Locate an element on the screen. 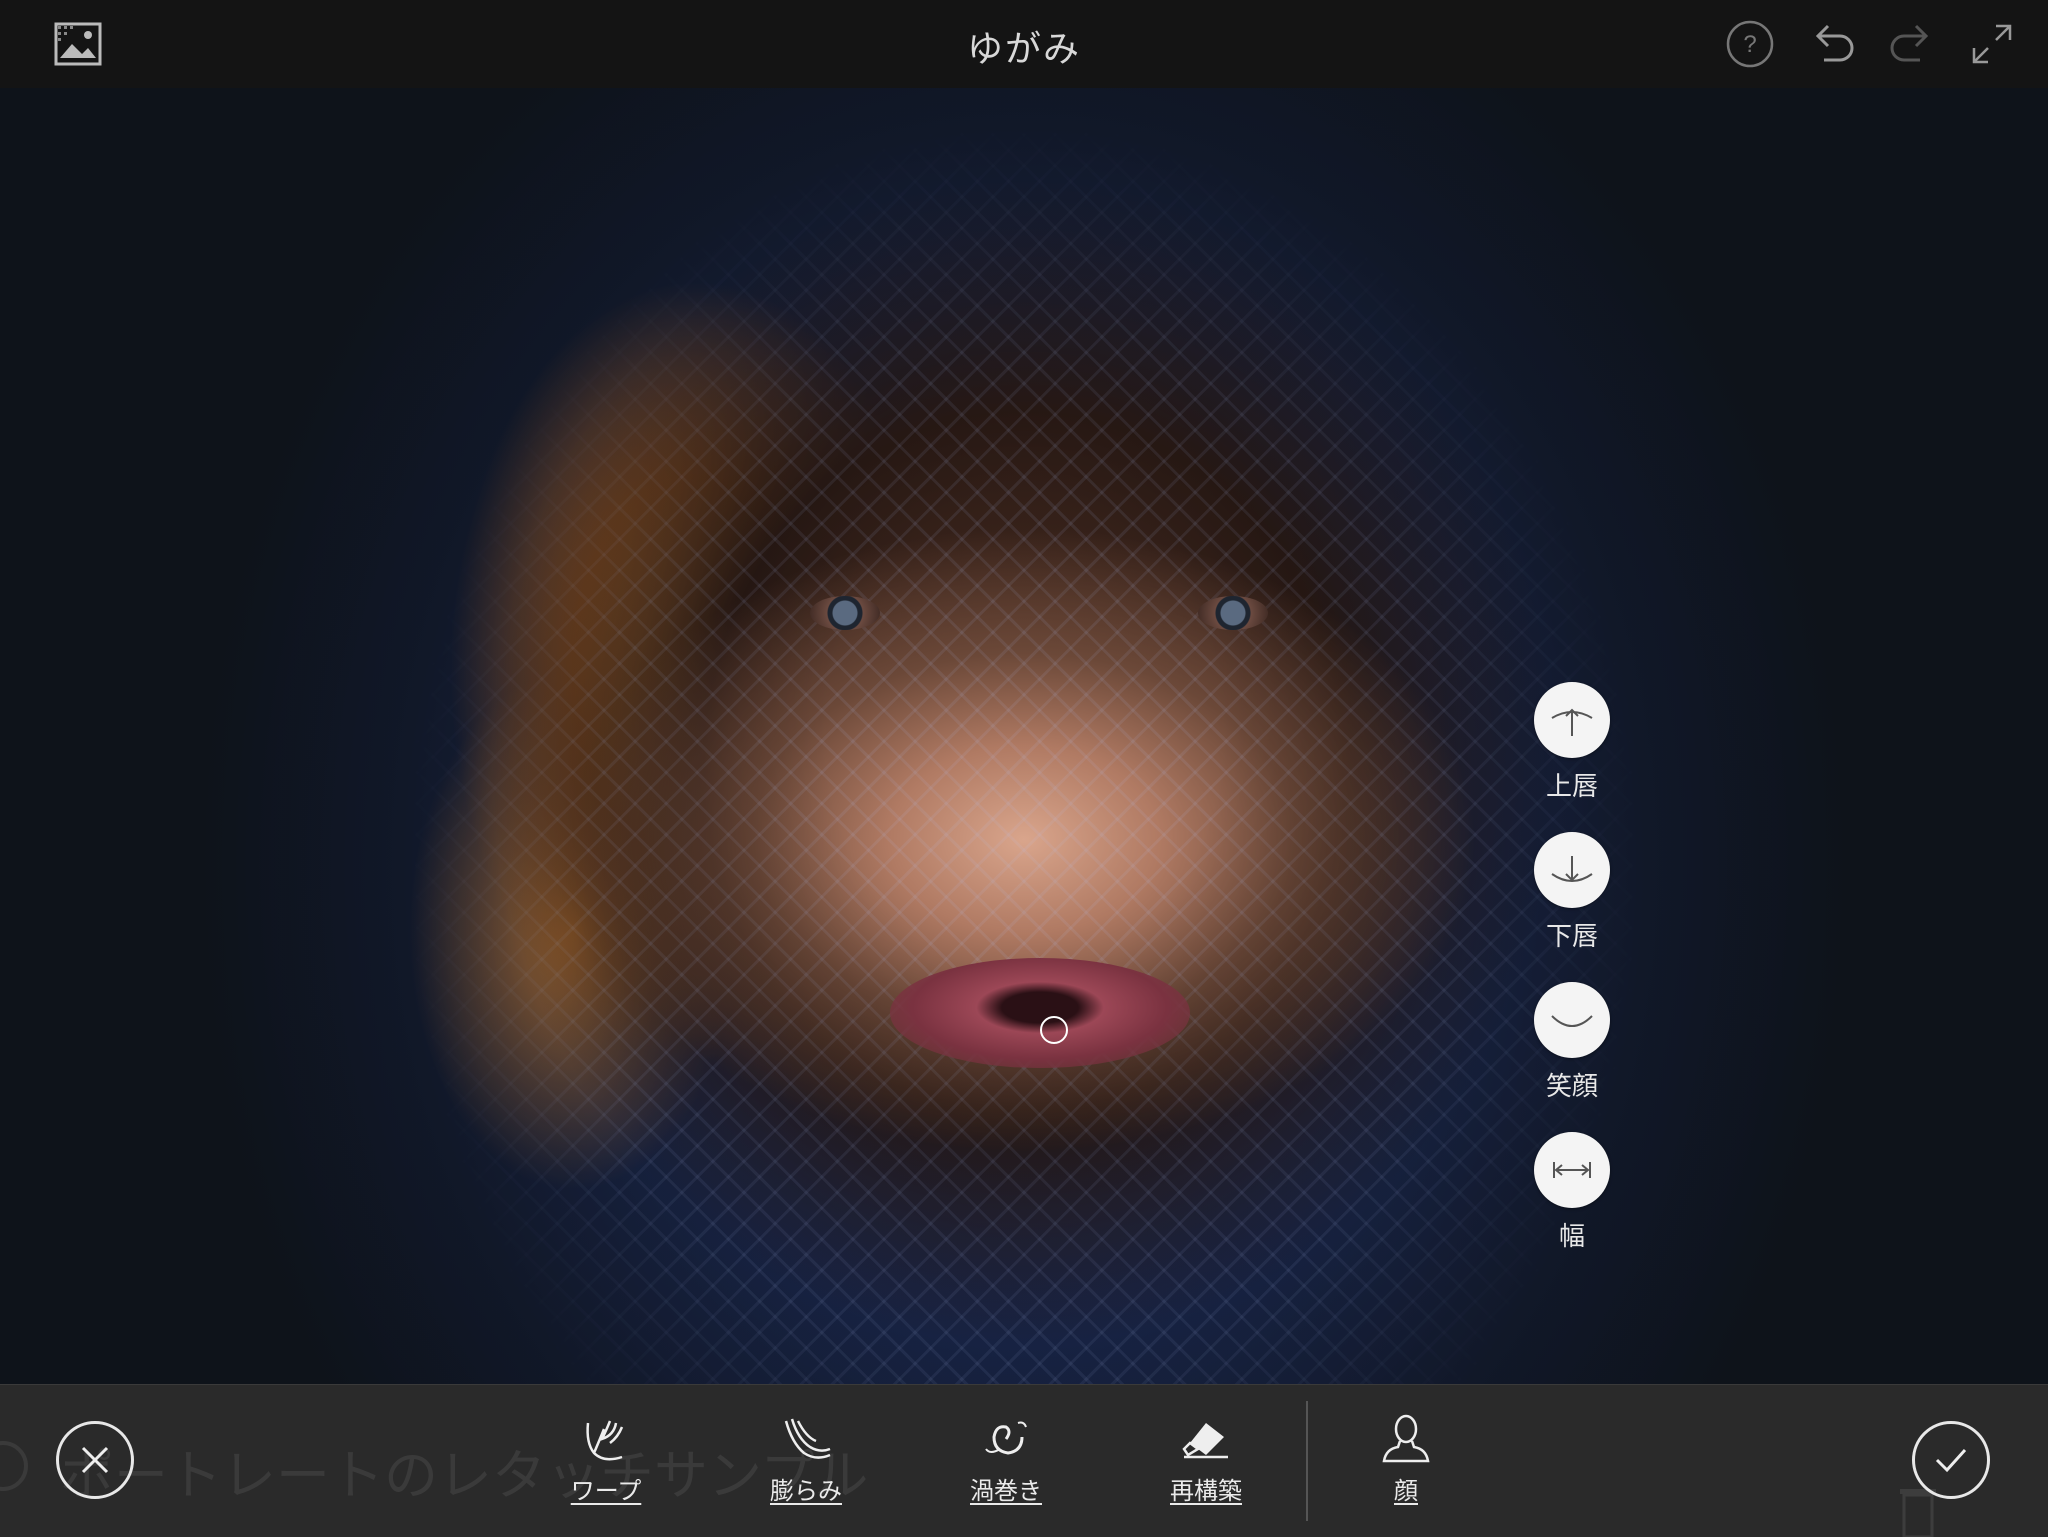  lip-tool-smile: 笑顔 is located at coordinates (1572, 1042).